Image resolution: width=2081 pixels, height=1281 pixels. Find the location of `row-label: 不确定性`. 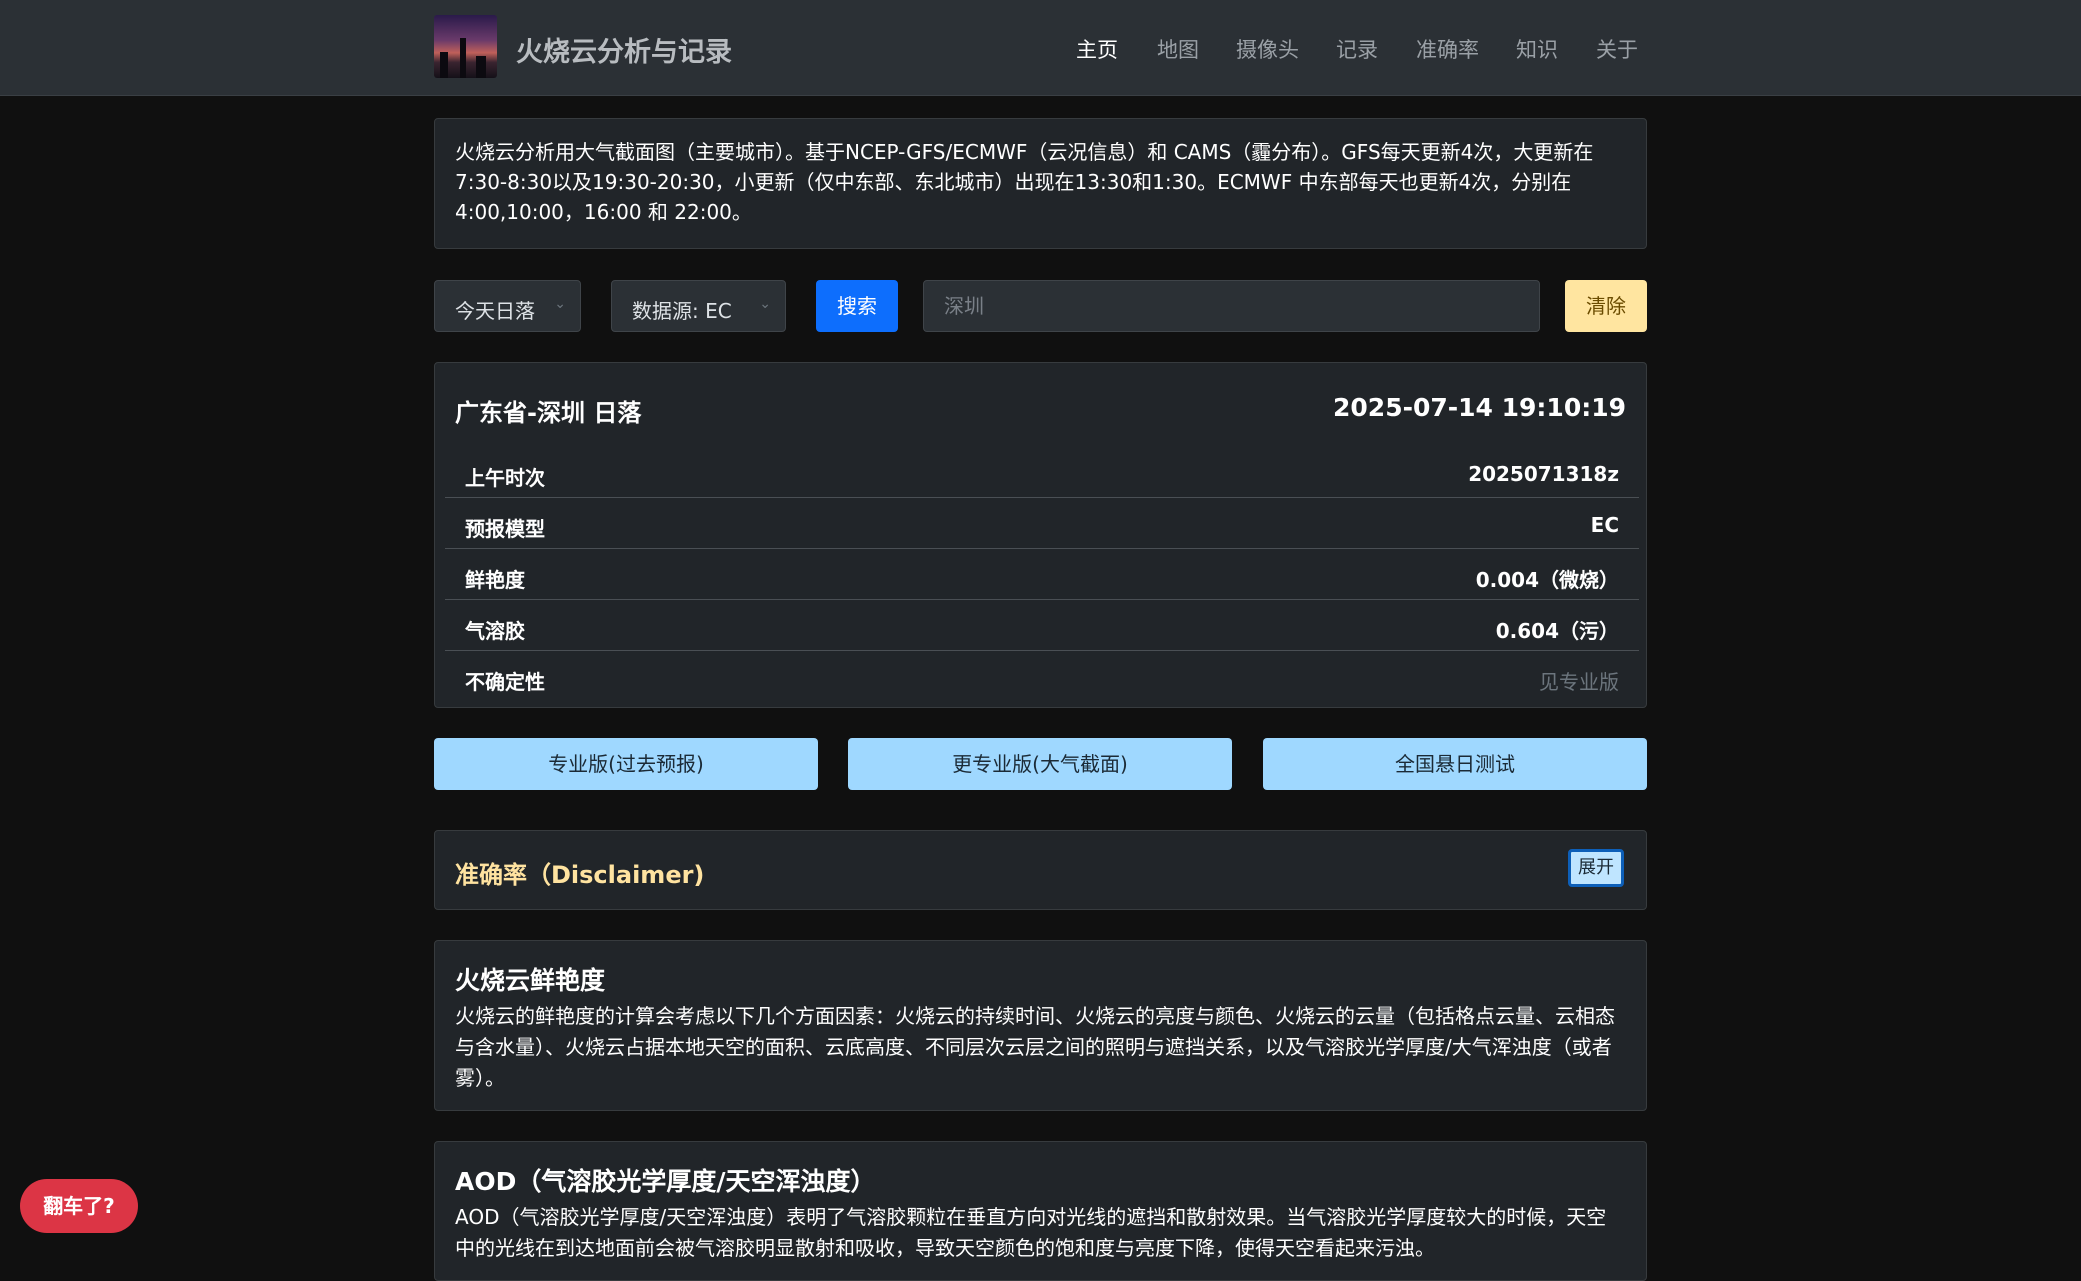

row-label: 不确定性 is located at coordinates (505, 682).